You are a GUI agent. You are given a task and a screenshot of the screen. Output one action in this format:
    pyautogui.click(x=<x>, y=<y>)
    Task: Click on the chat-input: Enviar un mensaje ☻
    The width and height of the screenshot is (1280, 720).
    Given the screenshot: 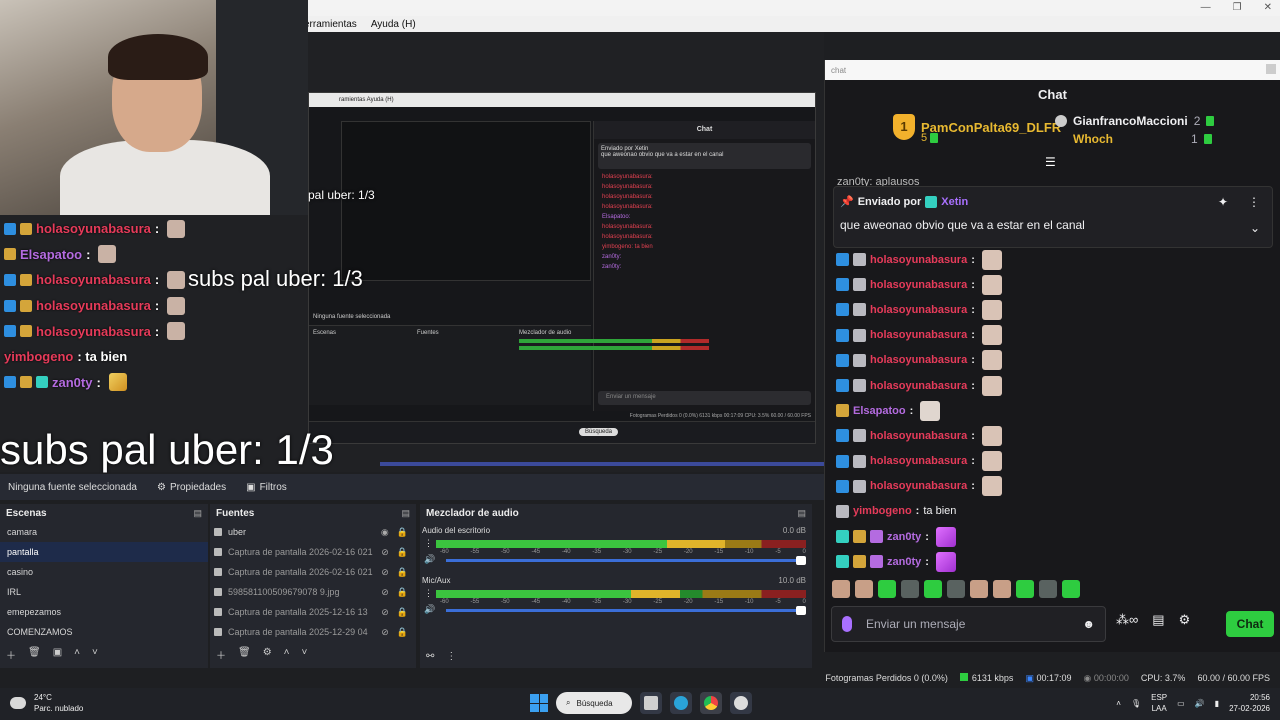 What is the action you would take?
    pyautogui.click(x=968, y=624)
    